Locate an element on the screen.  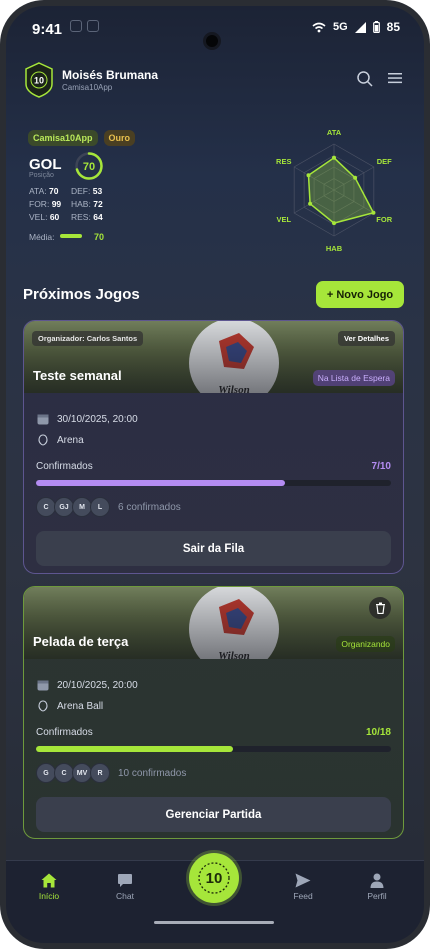
avatar: G is located at coordinates (46, 773).